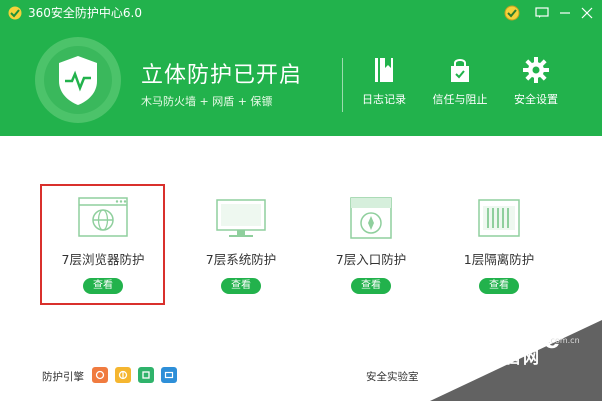 Image resolution: width=602 pixels, height=401 pixels. What do you see at coordinates (384, 99) in the screenshot?
I see `log-records-label: 日志记录` at bounding box center [384, 99].